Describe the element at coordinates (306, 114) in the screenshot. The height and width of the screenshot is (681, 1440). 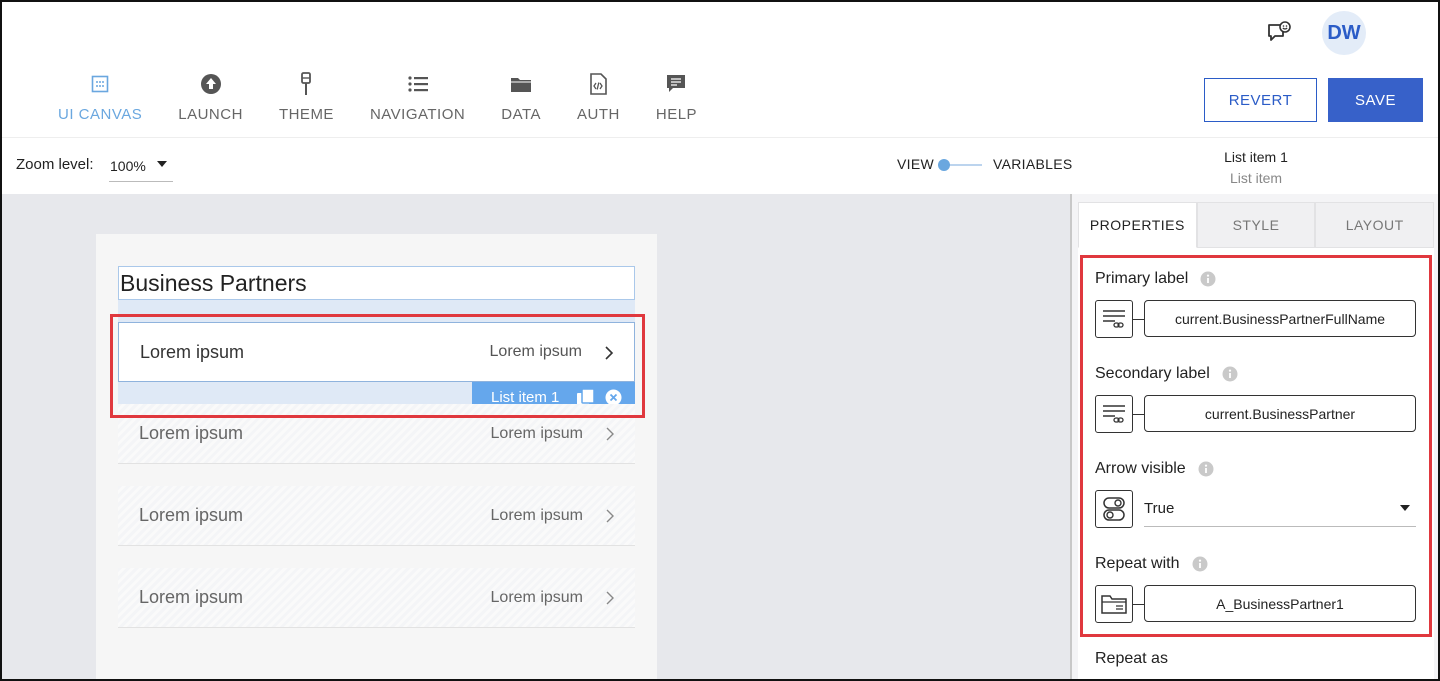
I see `nav-label: THEME` at that location.